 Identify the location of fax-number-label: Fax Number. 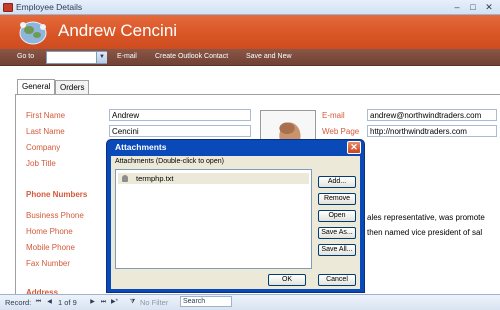
(48, 263).